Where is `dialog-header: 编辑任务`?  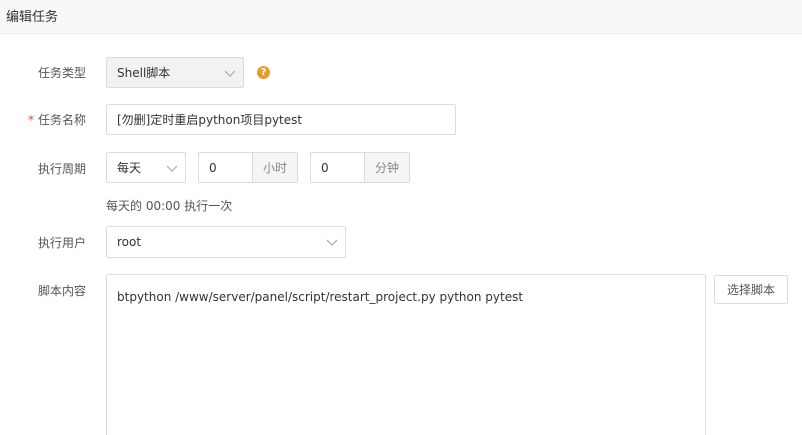 dialog-header: 编辑任务 is located at coordinates (401, 17).